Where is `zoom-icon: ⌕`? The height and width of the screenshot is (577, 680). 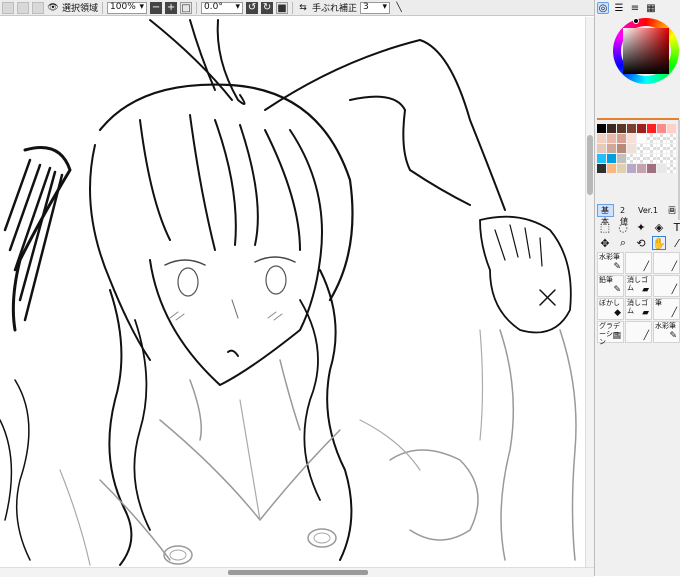 zoom-icon: ⌕ is located at coordinates (623, 243).